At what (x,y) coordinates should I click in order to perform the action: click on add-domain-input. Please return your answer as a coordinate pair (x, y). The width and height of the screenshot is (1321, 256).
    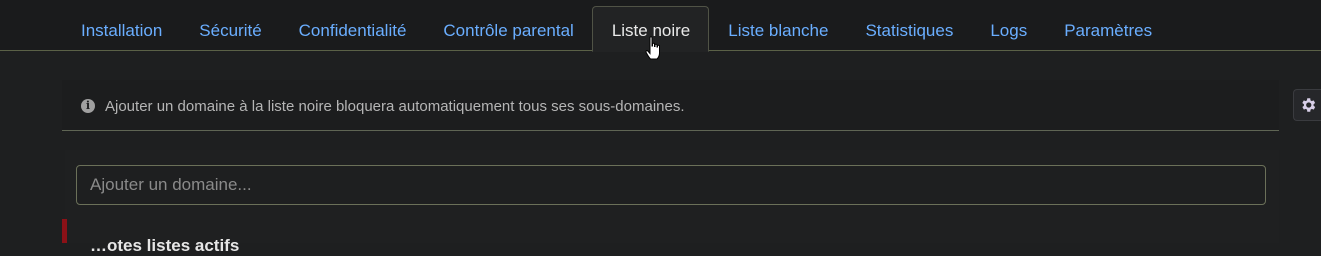
    Looking at the image, I should click on (671, 185).